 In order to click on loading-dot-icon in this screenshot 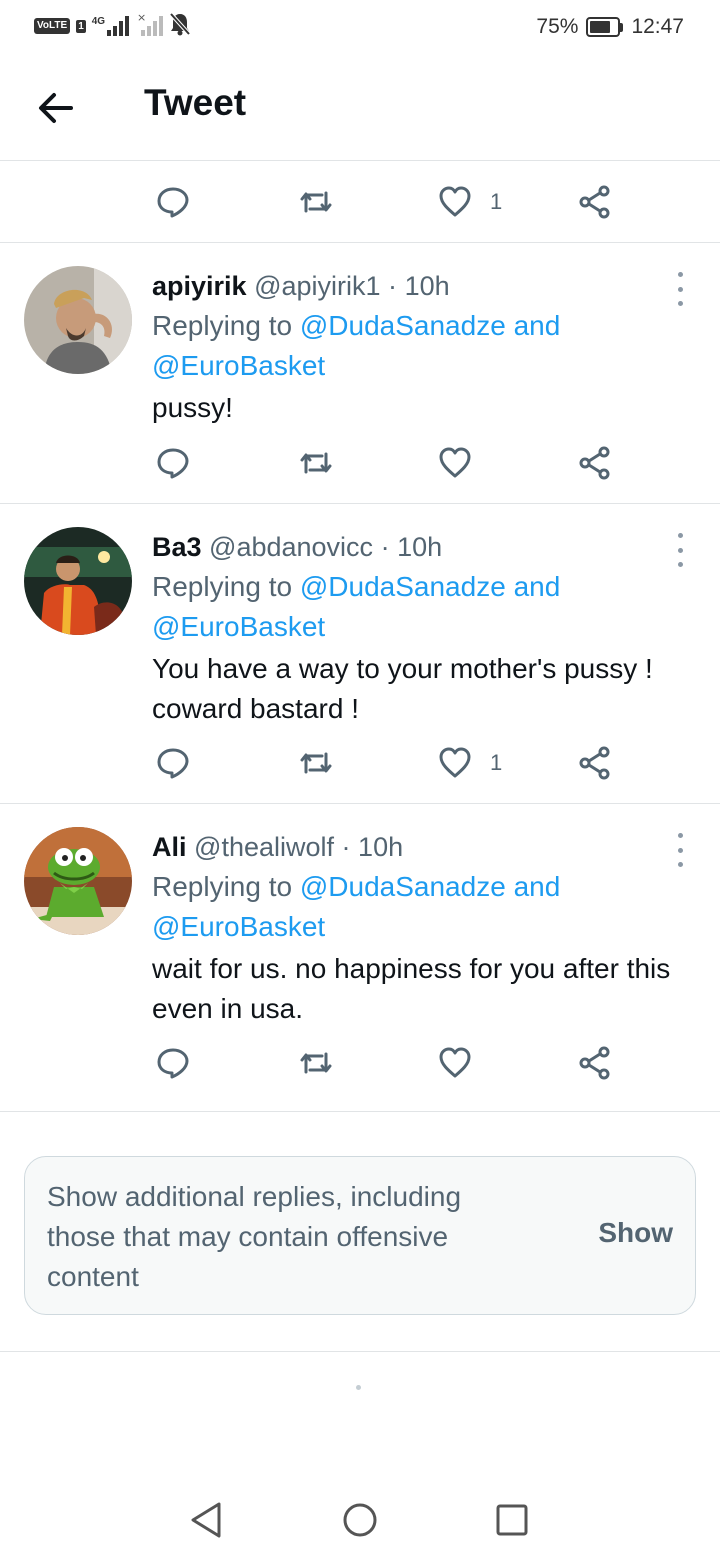, I will do `click(358, 1387)`.